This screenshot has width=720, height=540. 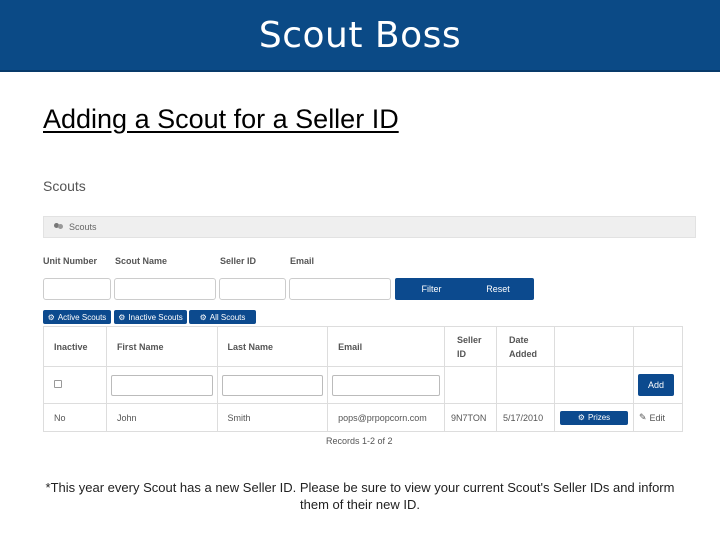 What do you see at coordinates (431, 289) in the screenshot?
I see `filter-button: Filter` at bounding box center [431, 289].